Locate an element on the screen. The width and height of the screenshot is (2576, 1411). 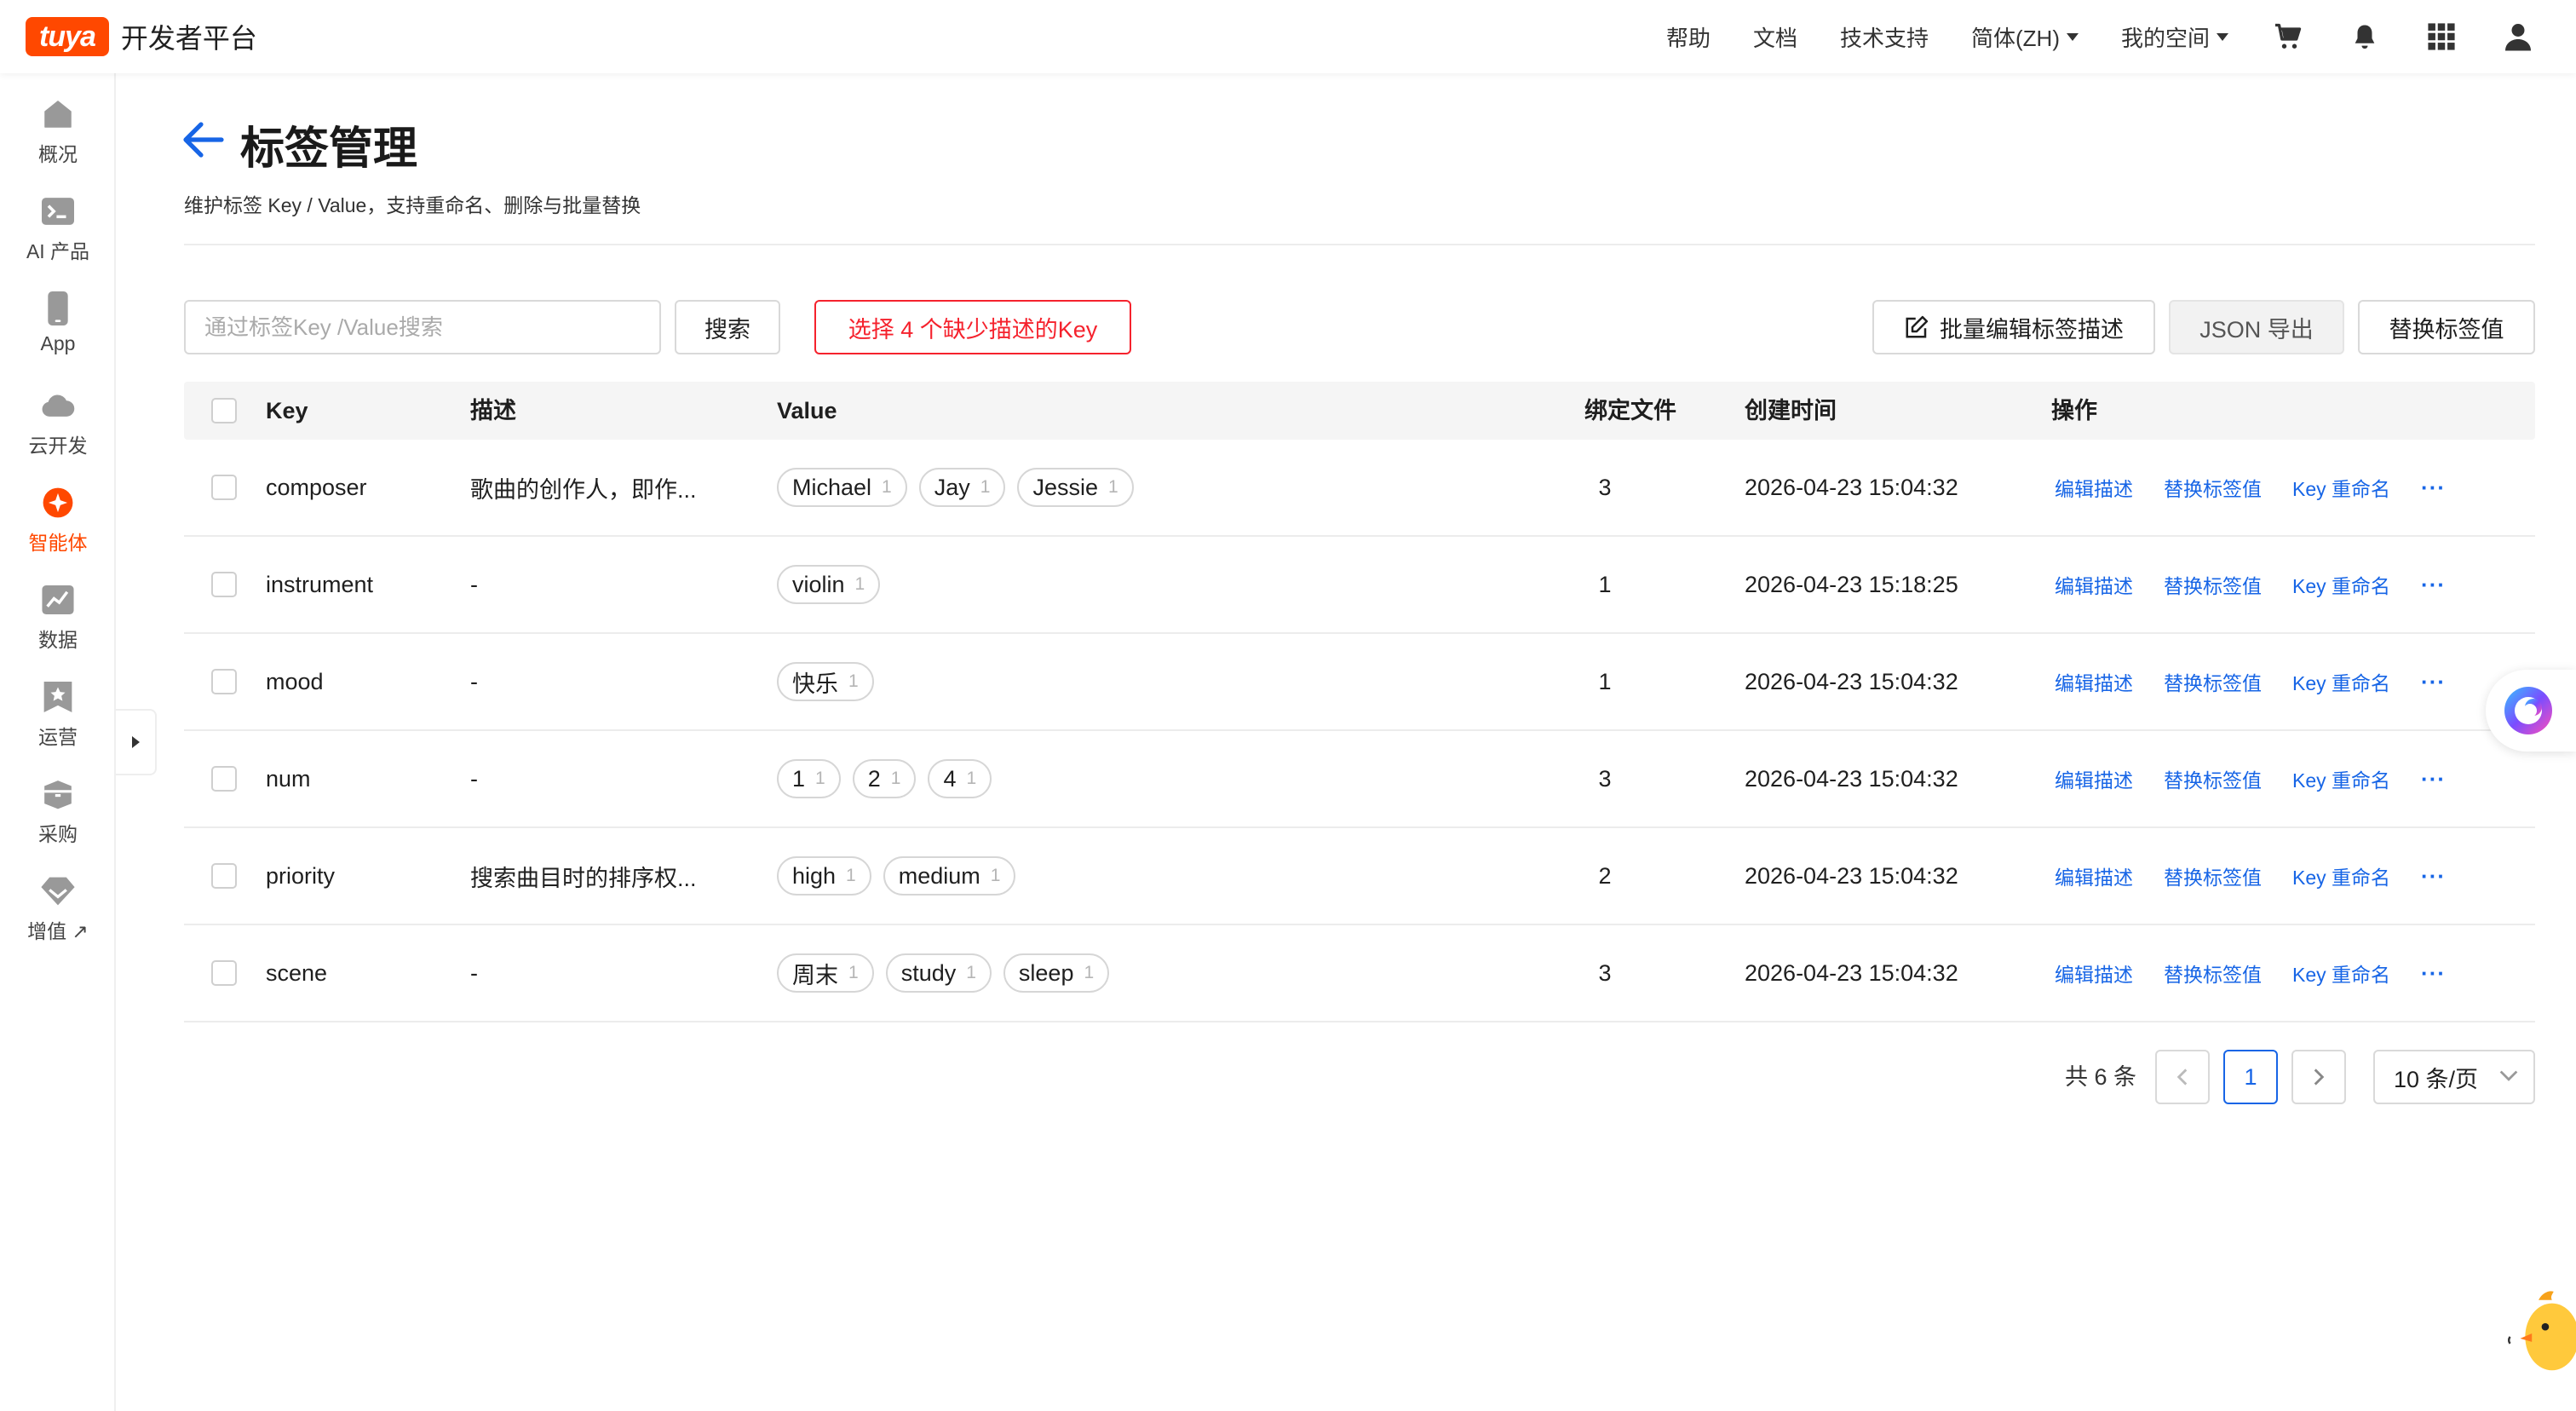
language-select: 简体(ZH) is located at coordinates (2025, 37).